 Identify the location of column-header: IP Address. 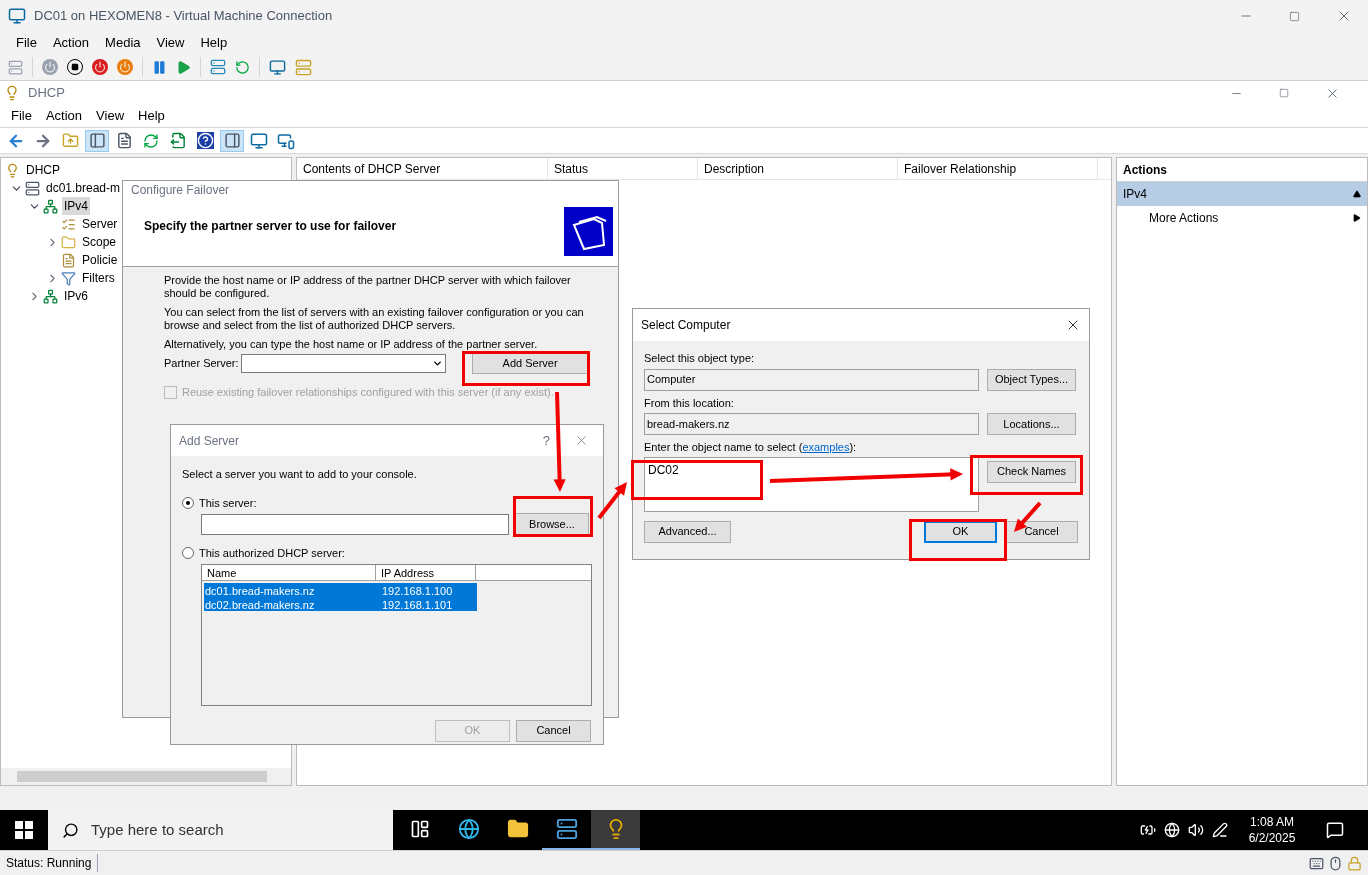
(426, 572).